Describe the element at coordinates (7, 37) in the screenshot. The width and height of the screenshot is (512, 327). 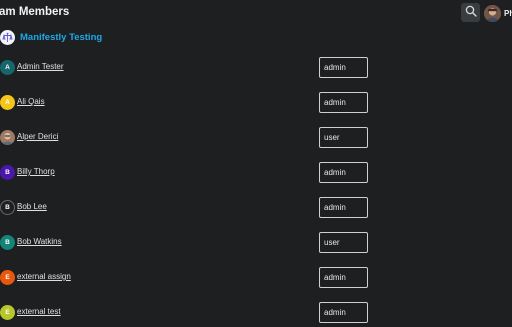
I see `org-logo` at that location.